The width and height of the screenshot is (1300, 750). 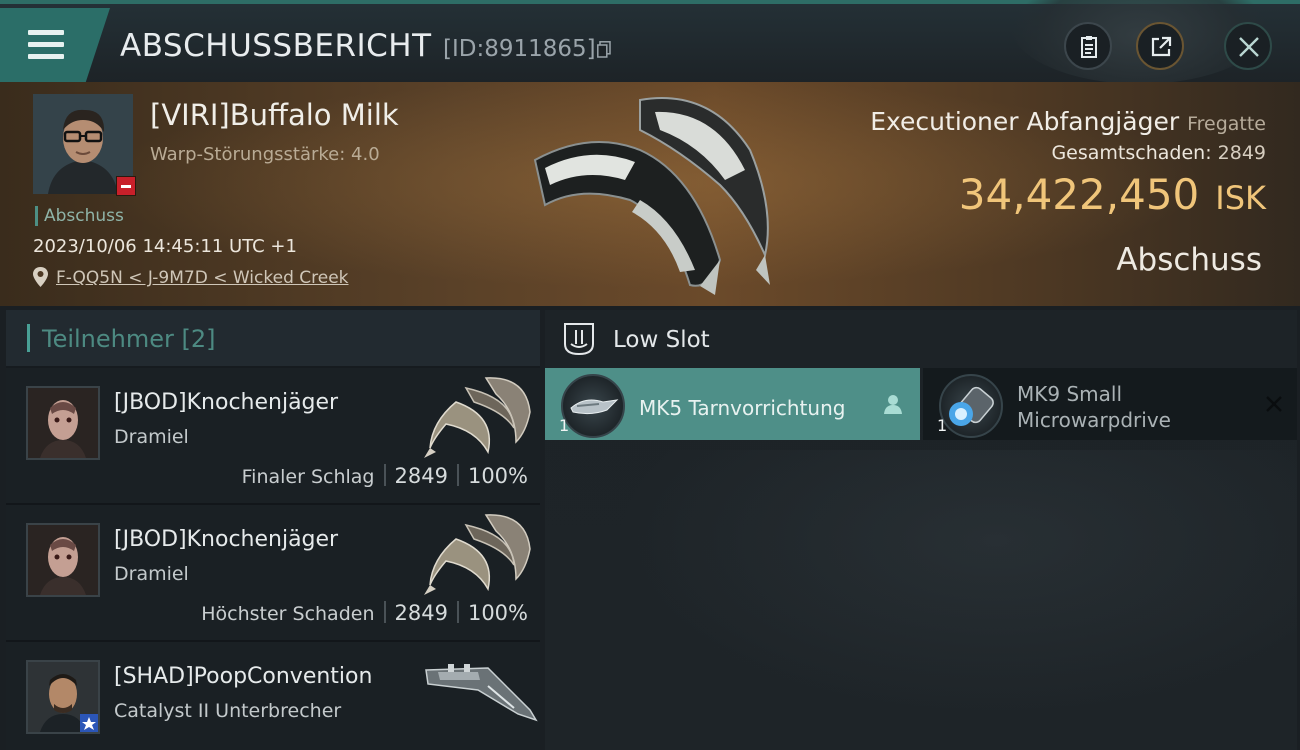 I want to click on microwarpdrive-icon, so click(x=971, y=406).